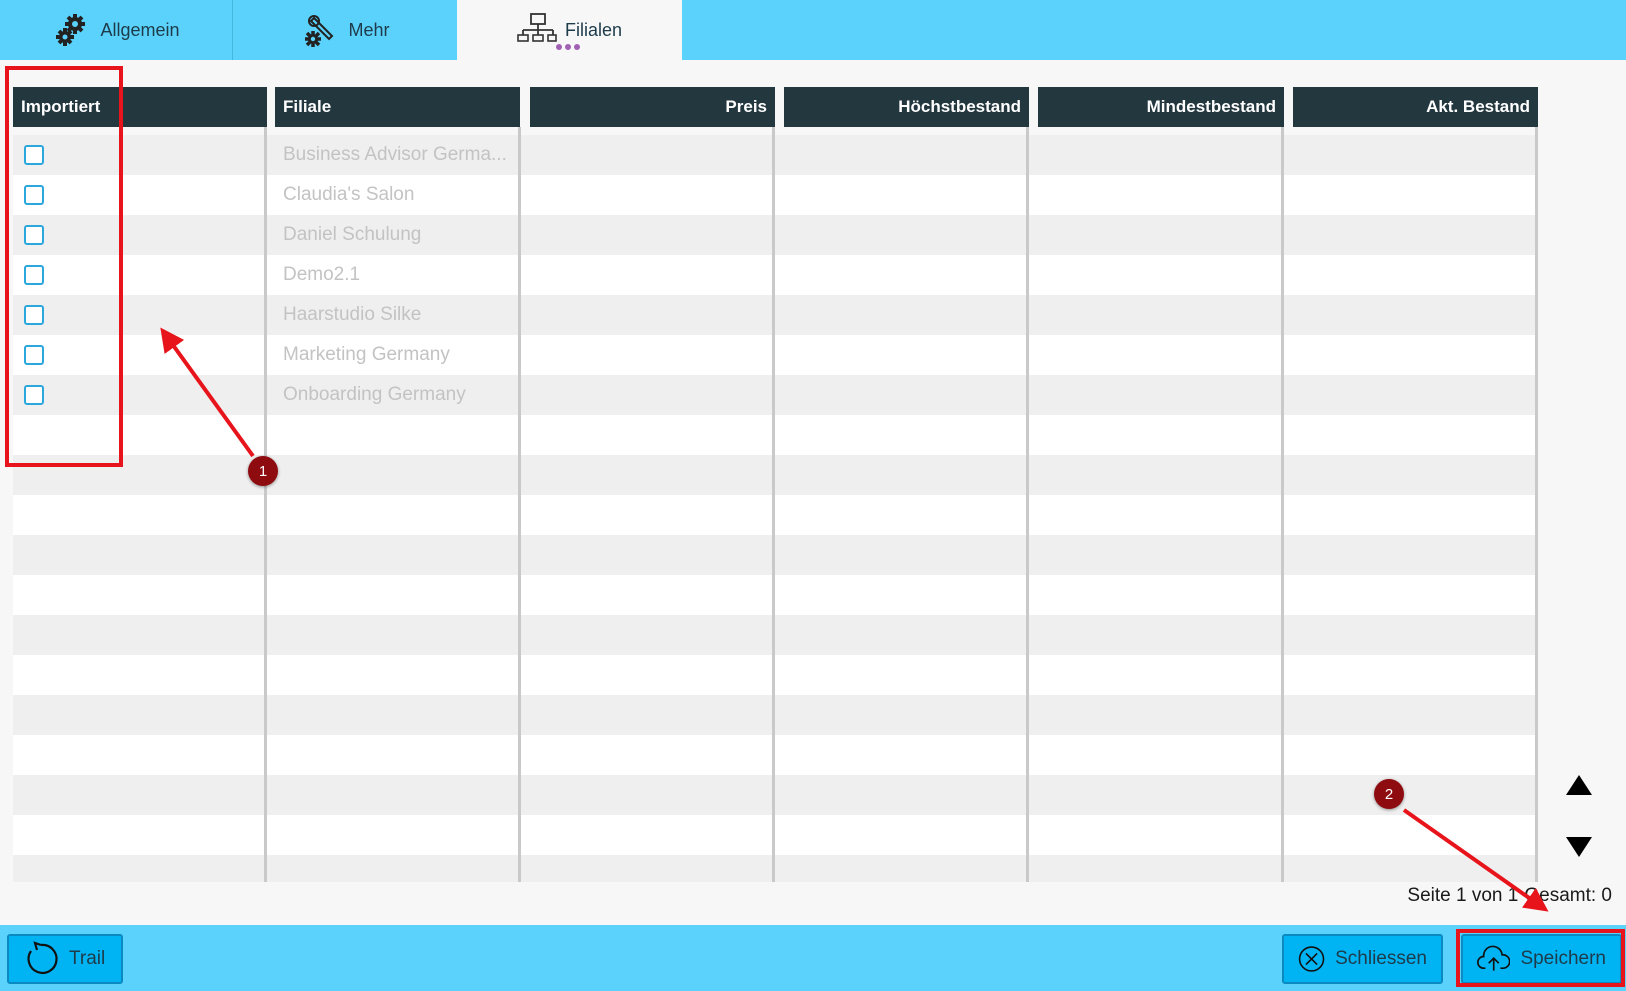 This screenshot has height=991, width=1626. What do you see at coordinates (345, 30) in the screenshot?
I see `tab-mehr: Mehr` at bounding box center [345, 30].